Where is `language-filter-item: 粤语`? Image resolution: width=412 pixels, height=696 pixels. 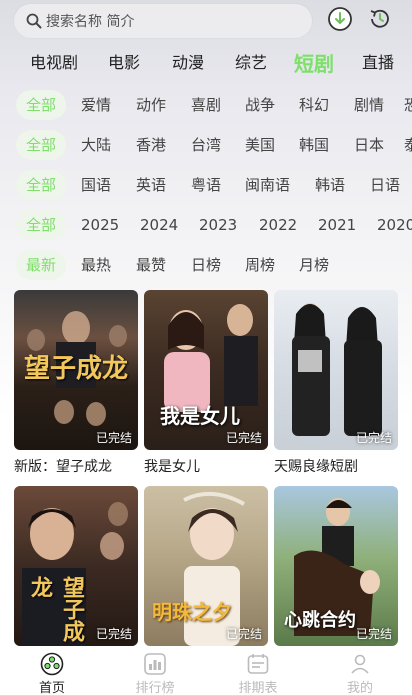
language-filter-item: 粤语 is located at coordinates (206, 185).